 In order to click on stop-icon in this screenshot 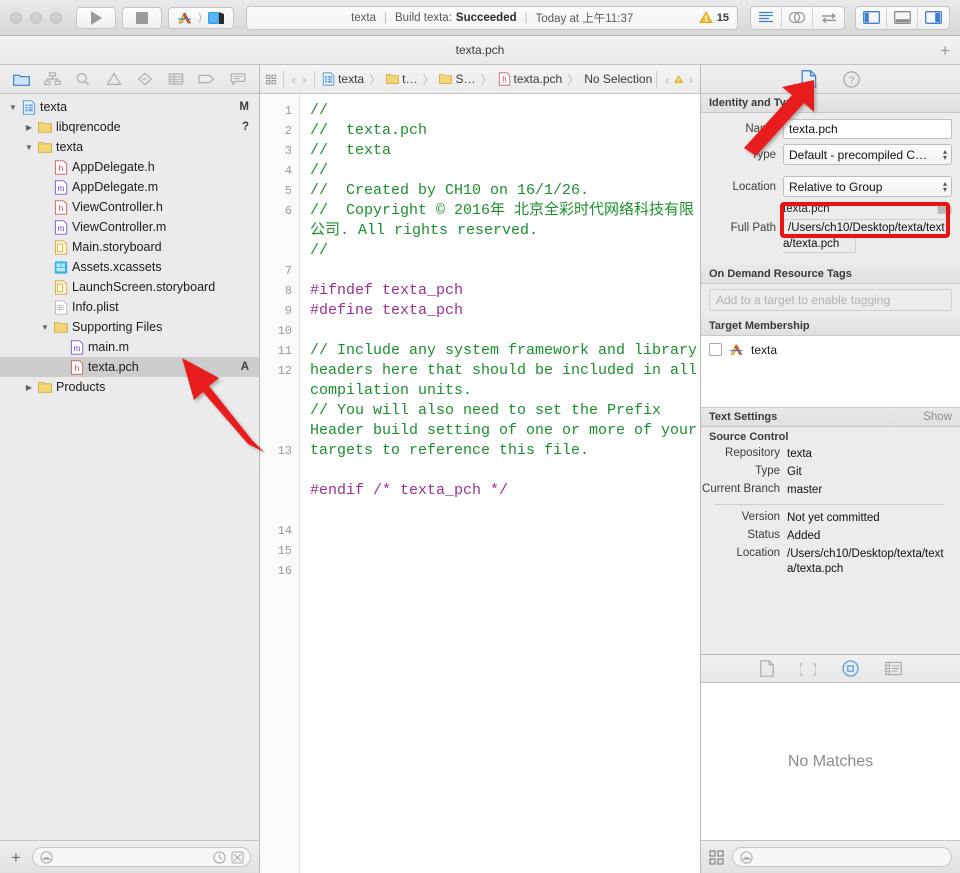, I will do `click(142, 17)`.